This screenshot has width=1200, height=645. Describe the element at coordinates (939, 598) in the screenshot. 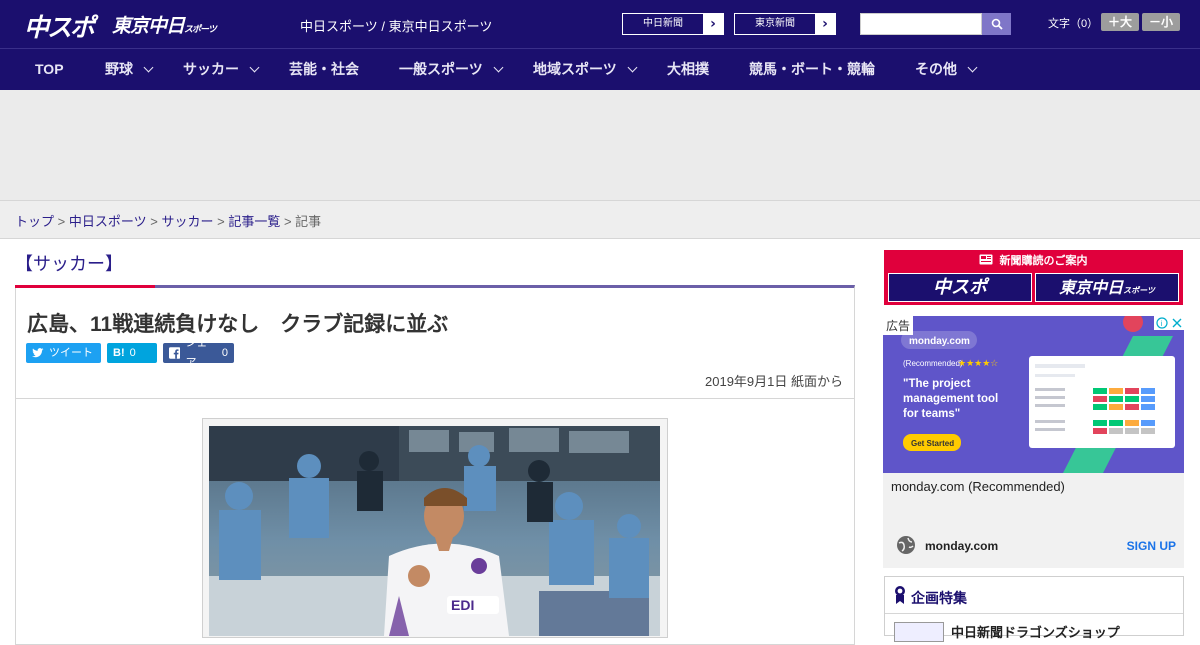

I see `feature-title: 企画特集` at that location.